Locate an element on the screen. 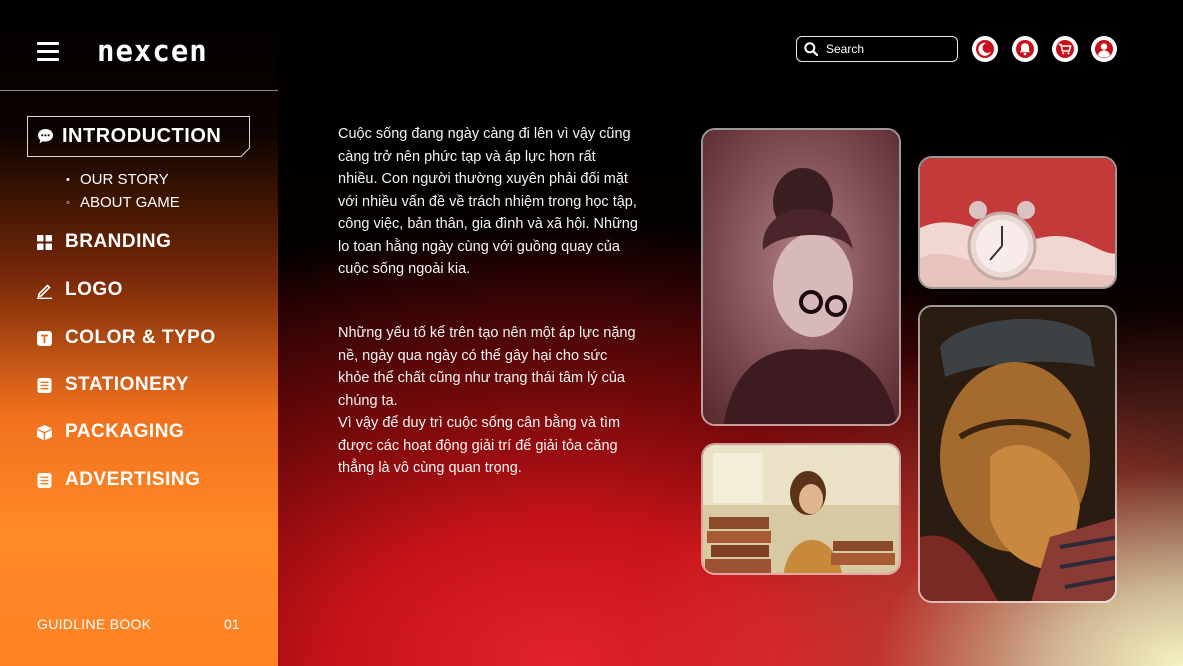  subnav-item-our-story: • OUR STORY is located at coordinates (123, 179).